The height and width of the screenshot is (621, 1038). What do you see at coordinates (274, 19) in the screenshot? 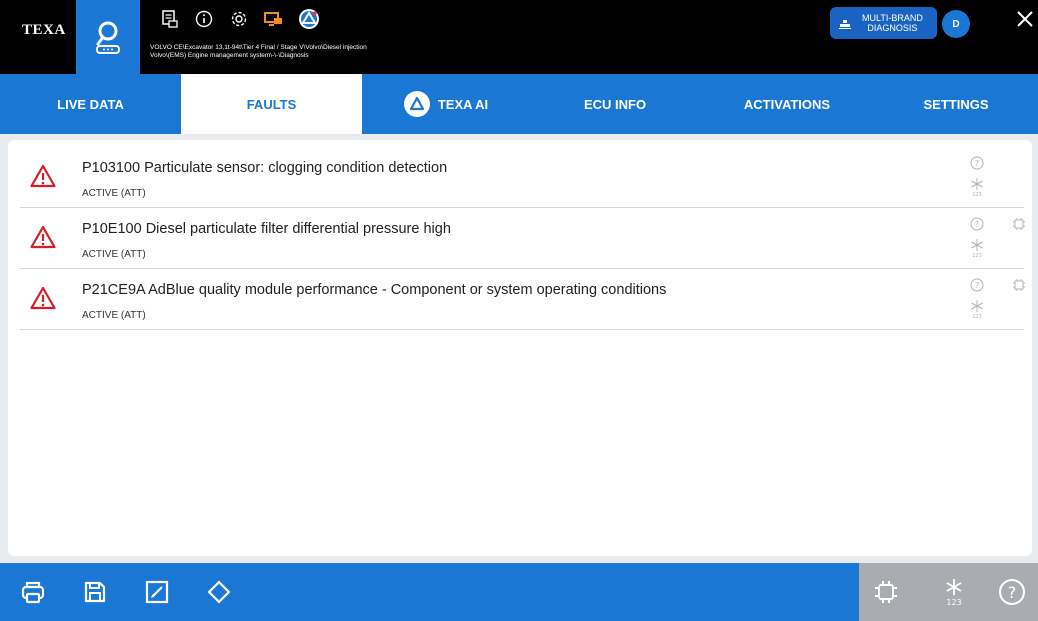
I see `remote-screen-icon` at bounding box center [274, 19].